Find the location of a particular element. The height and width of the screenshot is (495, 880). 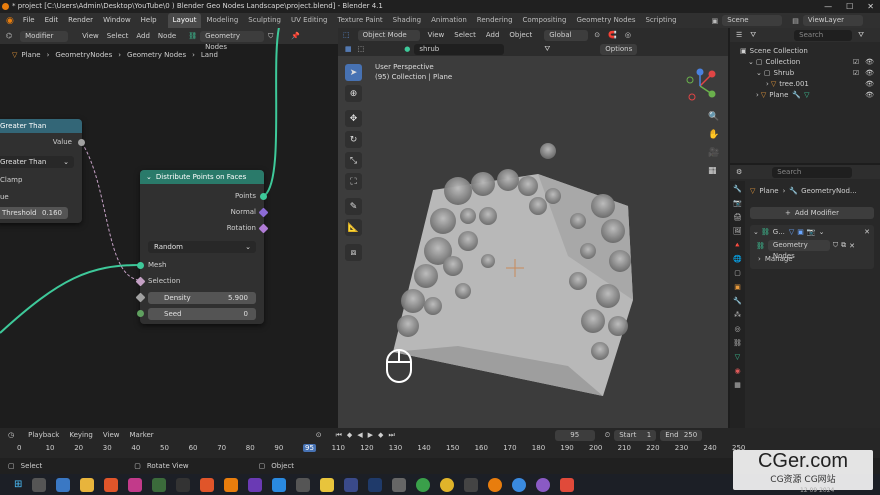

threshold-field: Threshold 0.160 is located at coordinates (34, 213).